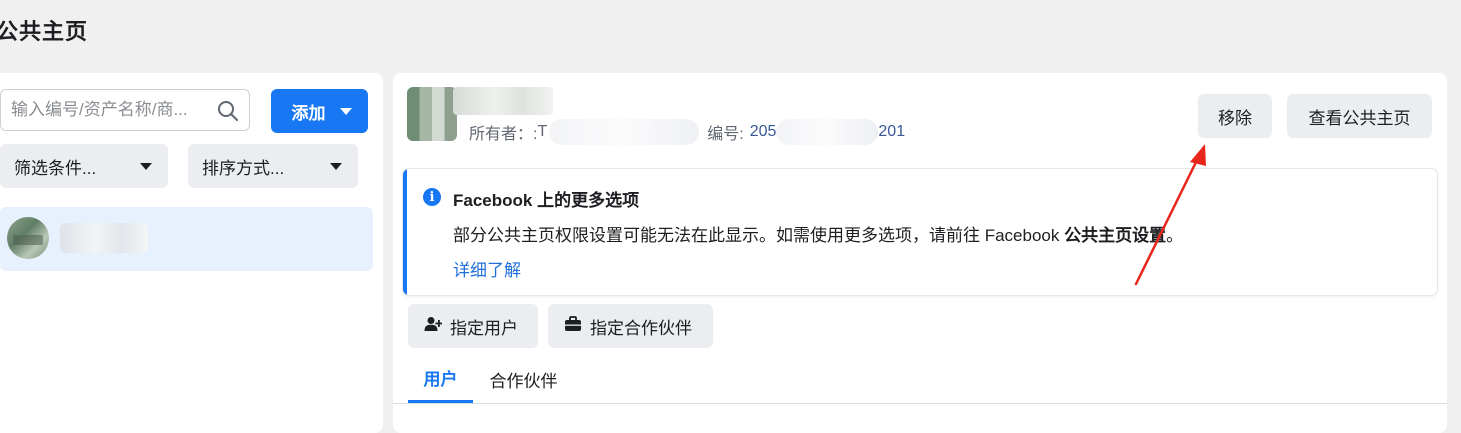 The image size is (1461, 433). I want to click on info-body-text: 部分公共主页权限设置可能无法在此显示。如需使用更多选项，请前往 Facebook, so click(759, 235).